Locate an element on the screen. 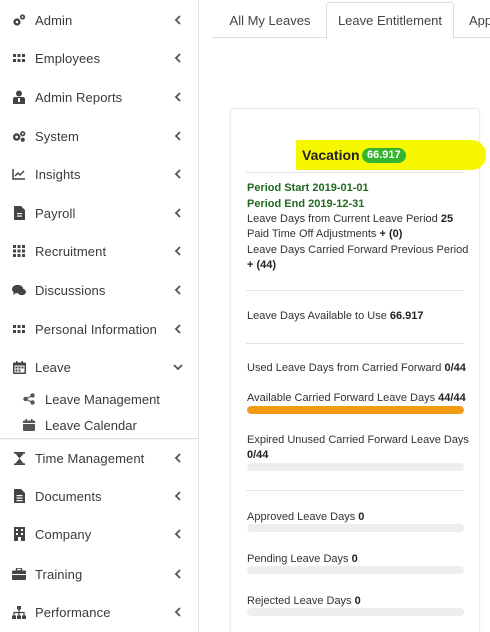 This screenshot has height=632, width=490. approved-leave-days: Approved Leave Days 0 is located at coordinates (305, 517).